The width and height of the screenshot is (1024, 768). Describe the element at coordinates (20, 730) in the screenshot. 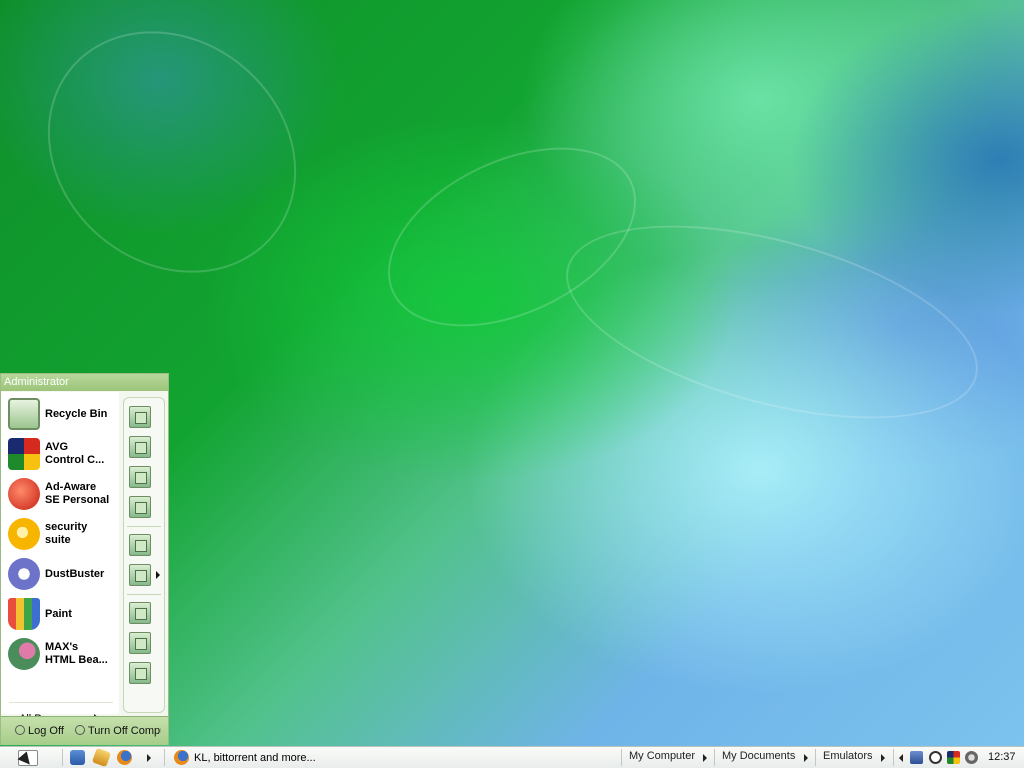

I see `log-off-icon` at that location.